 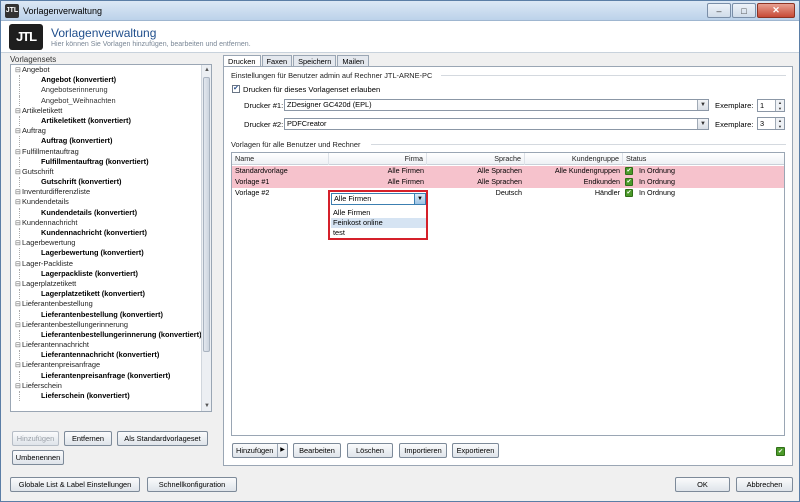 I want to click on copies2-stepper: 3 ▲ ▼, so click(x=771, y=123).